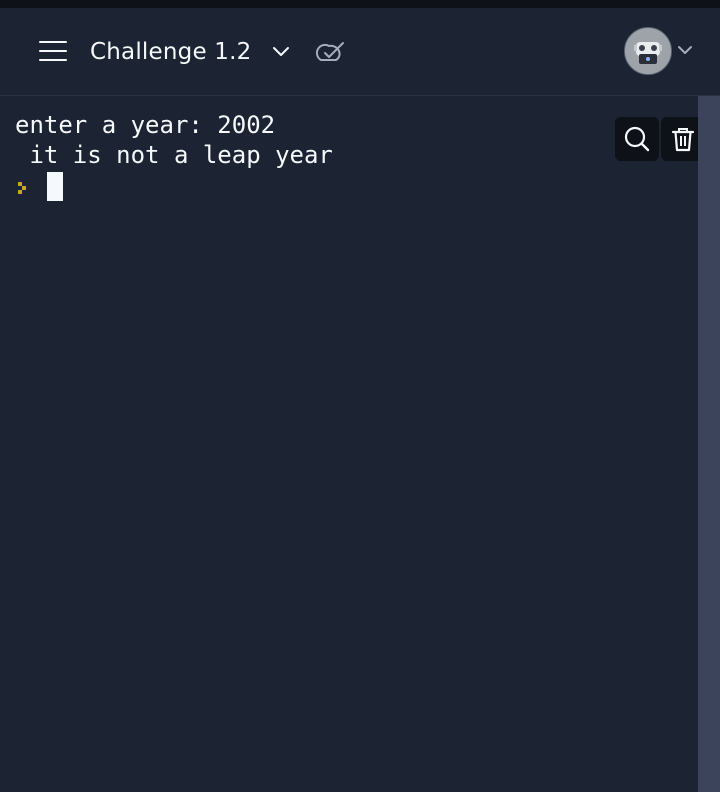 This screenshot has width=720, height=792. Describe the element at coordinates (170, 52) in the screenshot. I see `repl-title: Challenge 1.2` at that location.